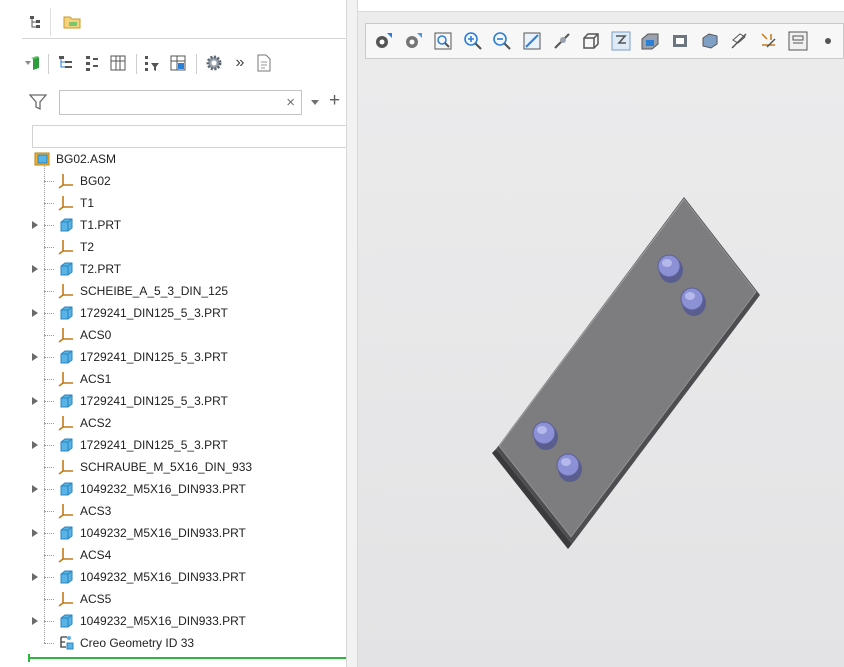 The width and height of the screenshot is (844, 667). What do you see at coordinates (166, 103) in the screenshot?
I see `search-input` at bounding box center [166, 103].